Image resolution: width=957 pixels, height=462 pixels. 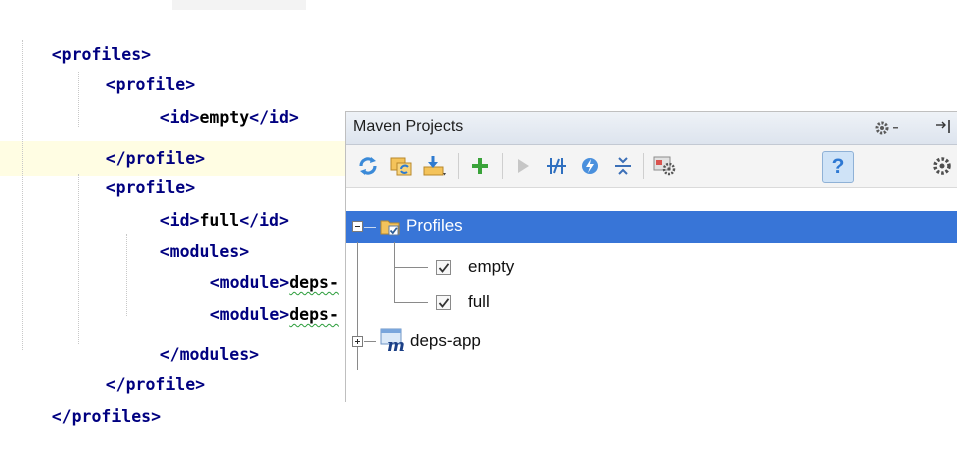 What do you see at coordinates (523, 166) in the screenshot?
I see `run-icon` at bounding box center [523, 166].